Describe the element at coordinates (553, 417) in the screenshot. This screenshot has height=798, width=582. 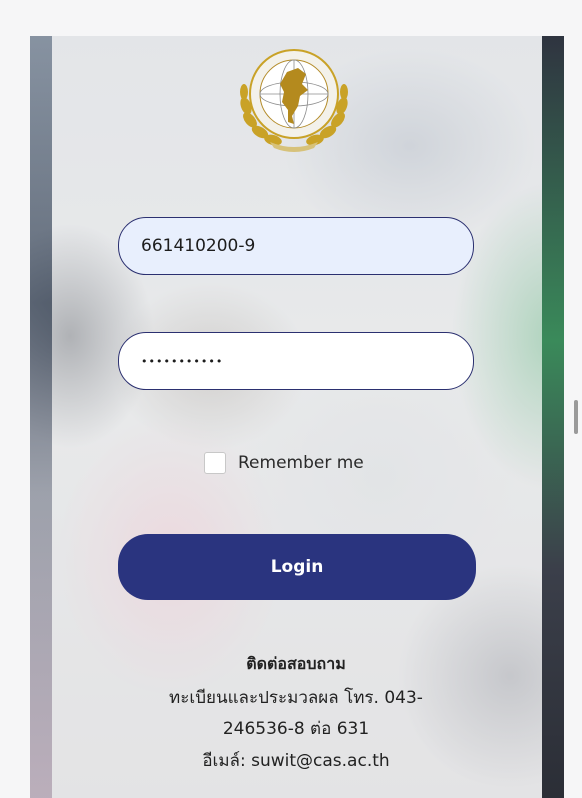
I see `background-right-edge` at that location.